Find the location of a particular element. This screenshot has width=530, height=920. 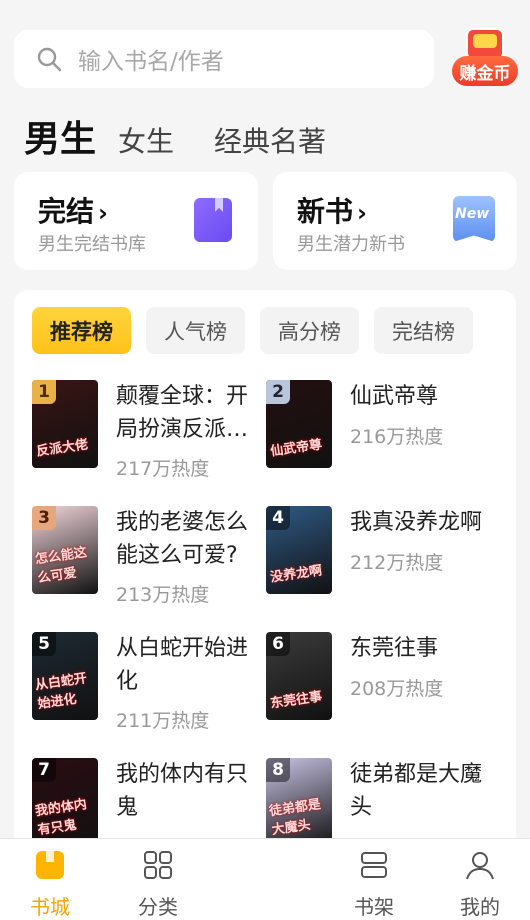

search-input: 输入书名/作者 is located at coordinates (151, 59).